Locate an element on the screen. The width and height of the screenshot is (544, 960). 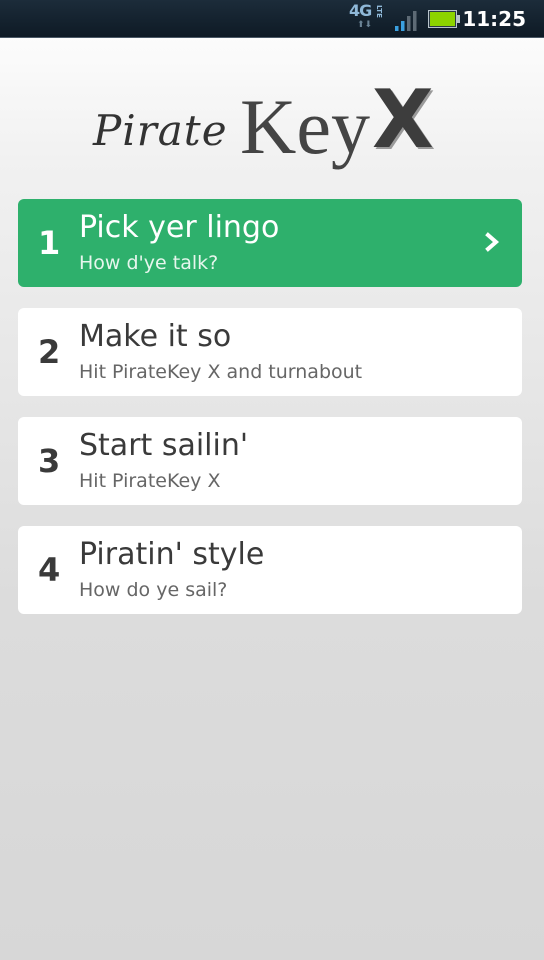
network-label: 4G is located at coordinates (360, 10).